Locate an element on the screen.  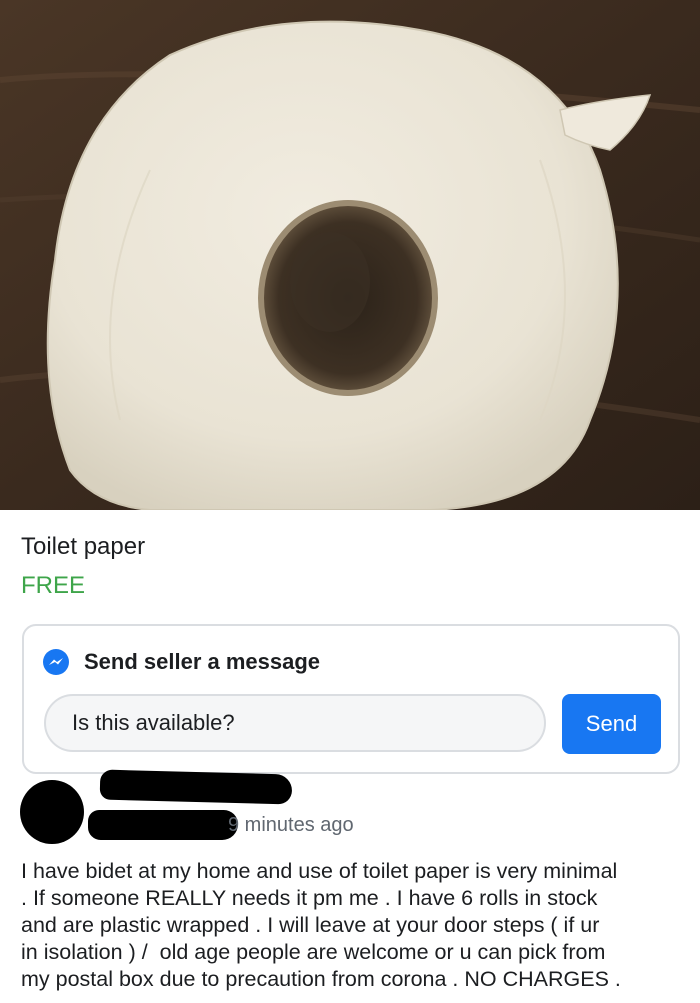
send-message-header: Send seller a message is located at coordinates (181, 662).